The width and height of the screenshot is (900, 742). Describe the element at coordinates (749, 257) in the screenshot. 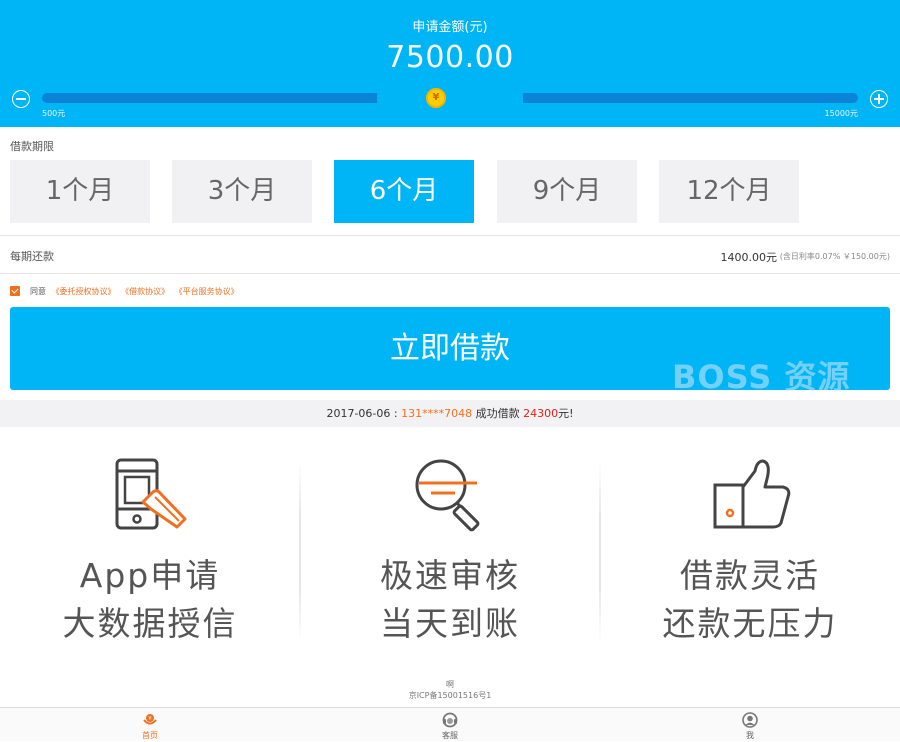

I see `repayment-value: 1400.00元` at that location.